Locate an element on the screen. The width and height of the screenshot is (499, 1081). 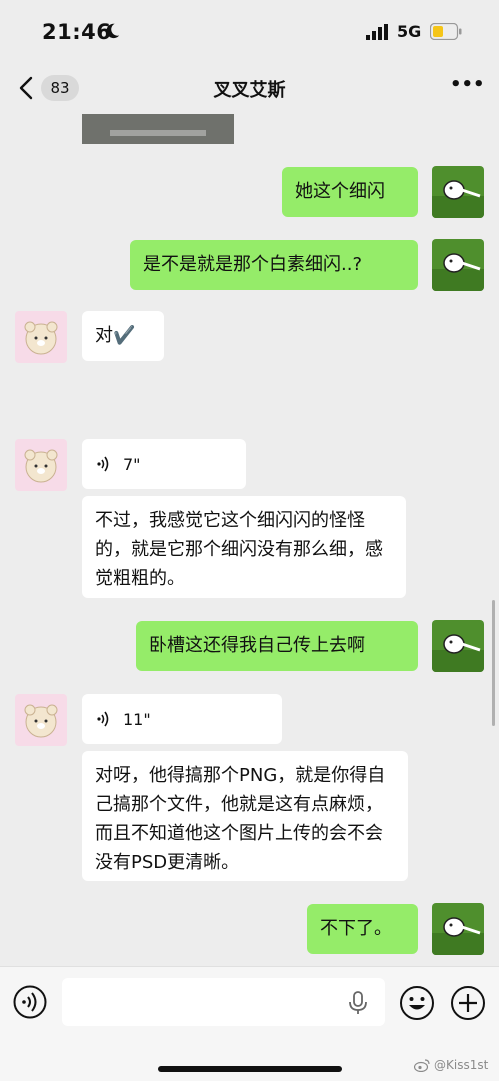
message-bubble-sent: 她这个细闪 is located at coordinates (350, 192).